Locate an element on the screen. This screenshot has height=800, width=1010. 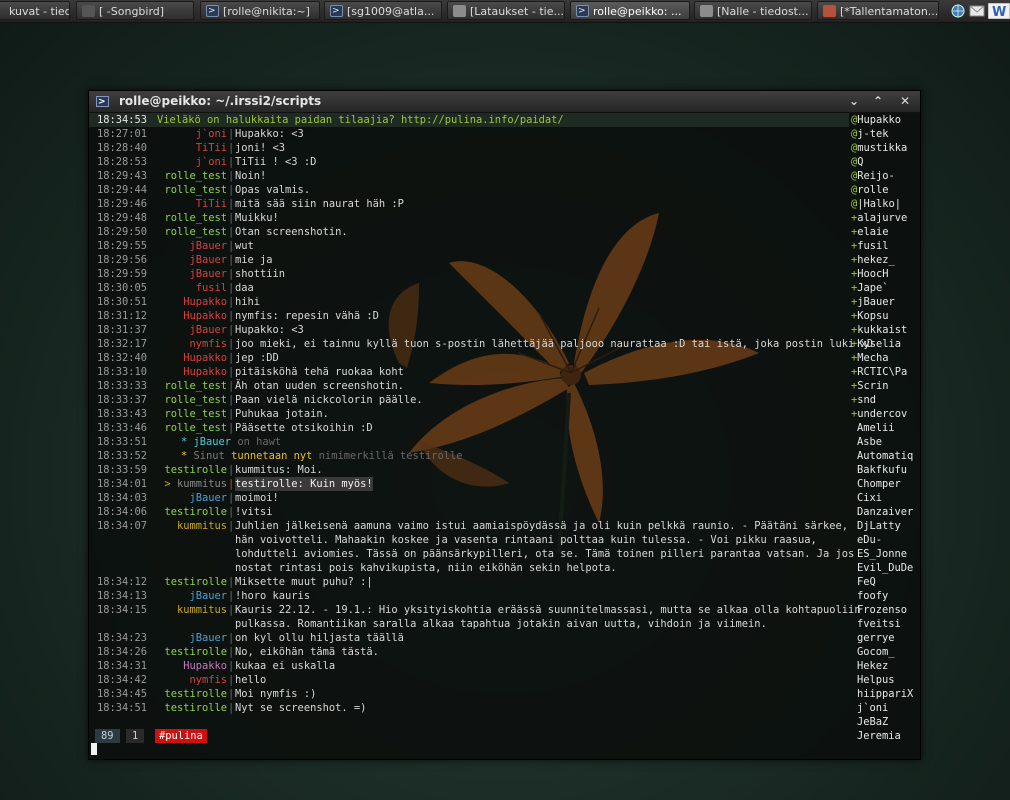
close-button: ✕ is located at coordinates (905, 101).